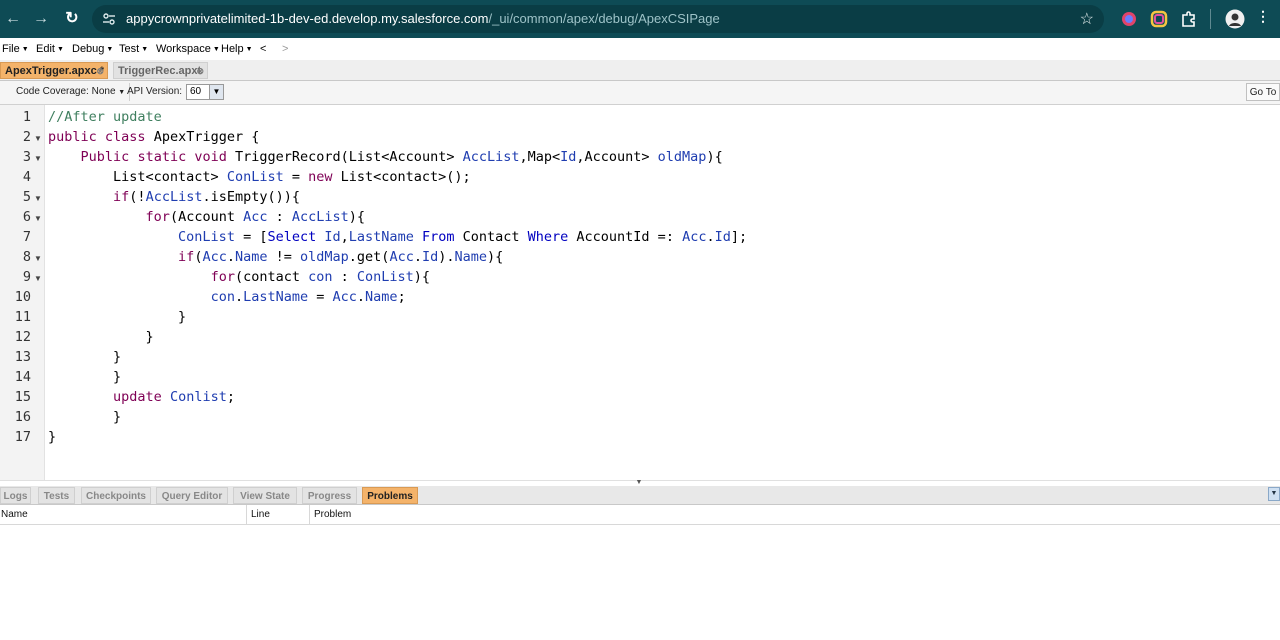  What do you see at coordinates (66, 92) in the screenshot?
I see `code-coverage-dropdown: Code Coverage: None ▼` at bounding box center [66, 92].